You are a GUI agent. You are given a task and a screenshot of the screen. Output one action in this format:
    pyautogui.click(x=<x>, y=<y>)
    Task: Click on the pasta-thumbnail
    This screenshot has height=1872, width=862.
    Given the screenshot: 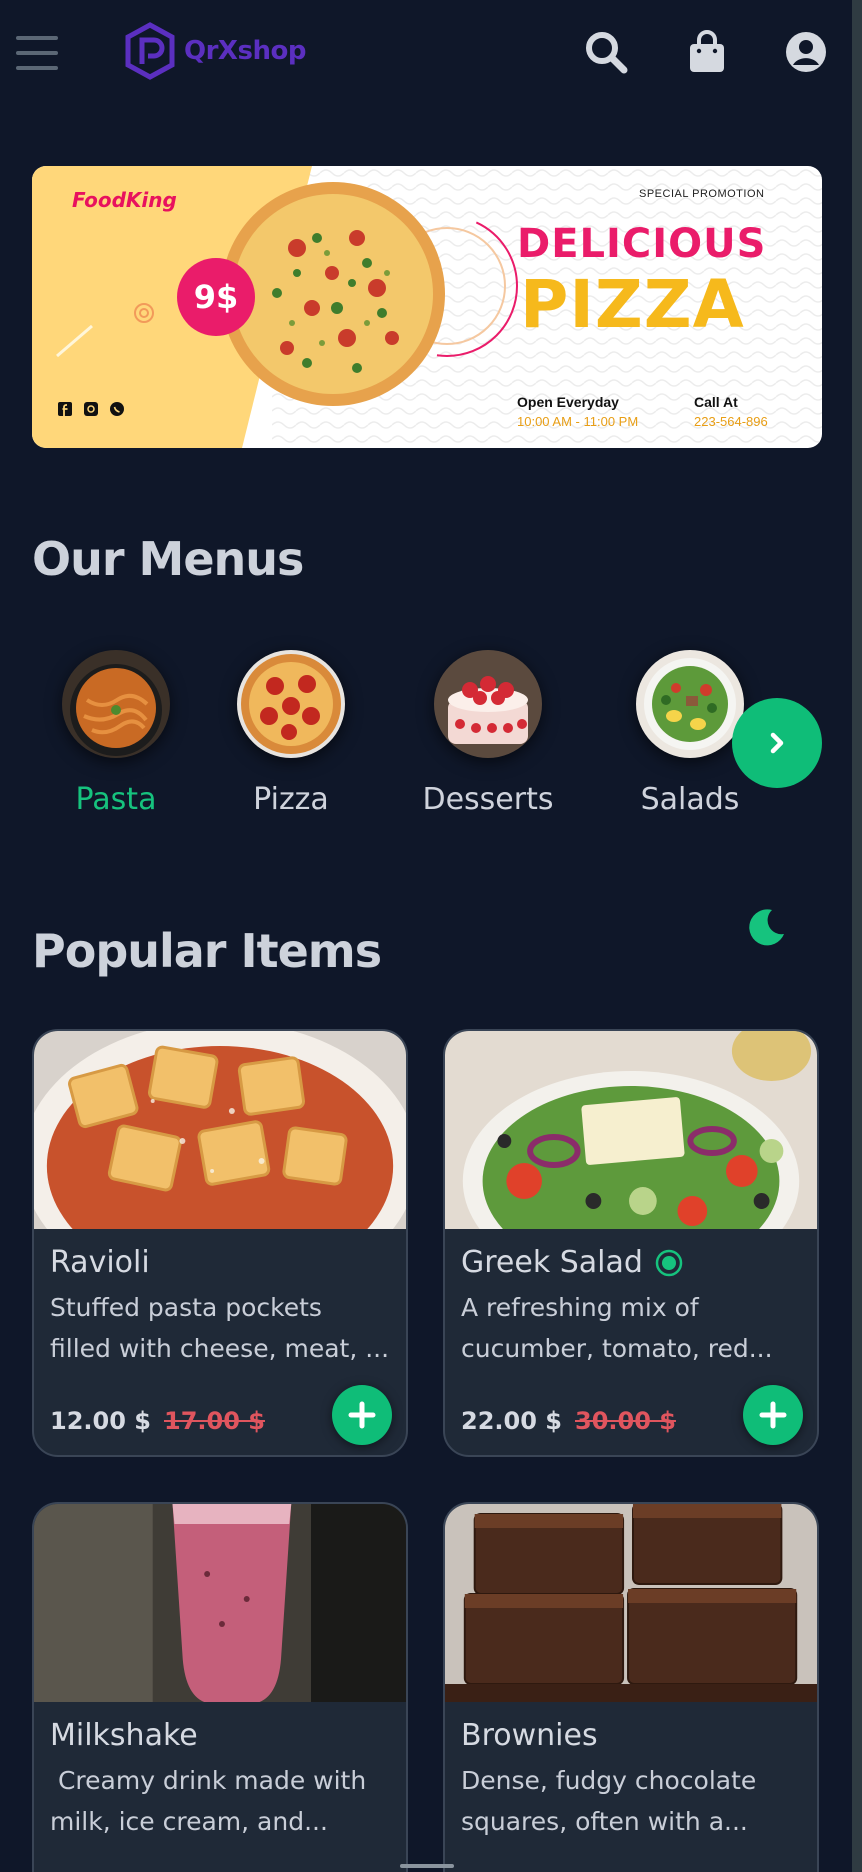 What is the action you would take?
    pyautogui.click(x=116, y=704)
    